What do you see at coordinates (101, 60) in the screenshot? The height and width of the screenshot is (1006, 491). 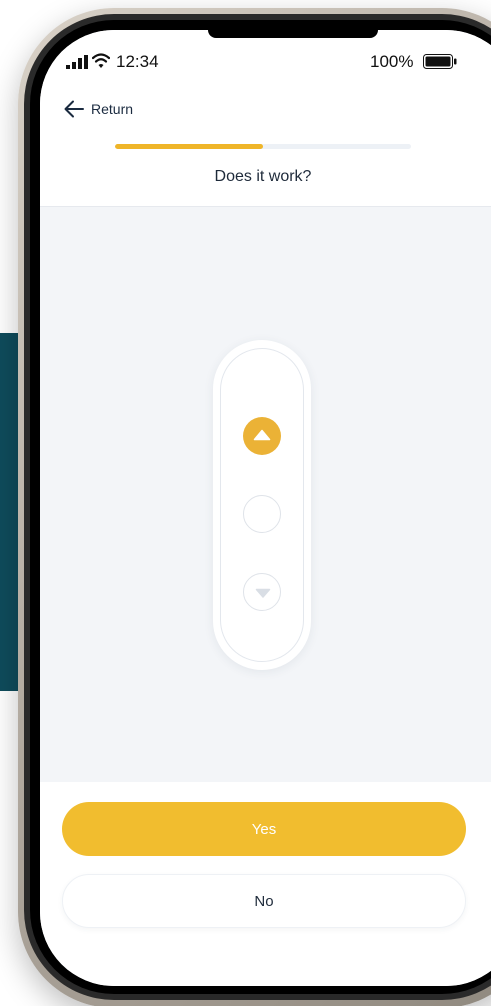 I see `wifi-icon` at bounding box center [101, 60].